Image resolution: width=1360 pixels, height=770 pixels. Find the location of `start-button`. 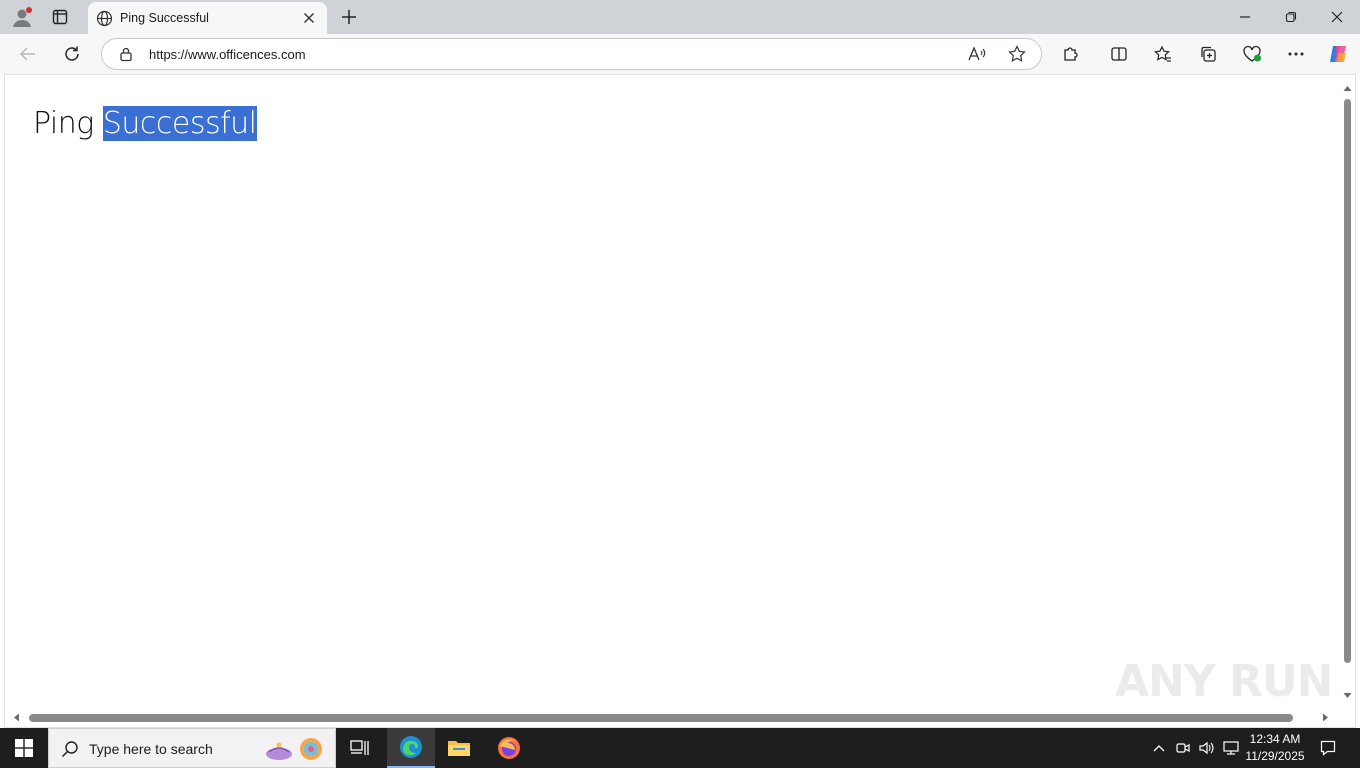

start-button is located at coordinates (24, 748).